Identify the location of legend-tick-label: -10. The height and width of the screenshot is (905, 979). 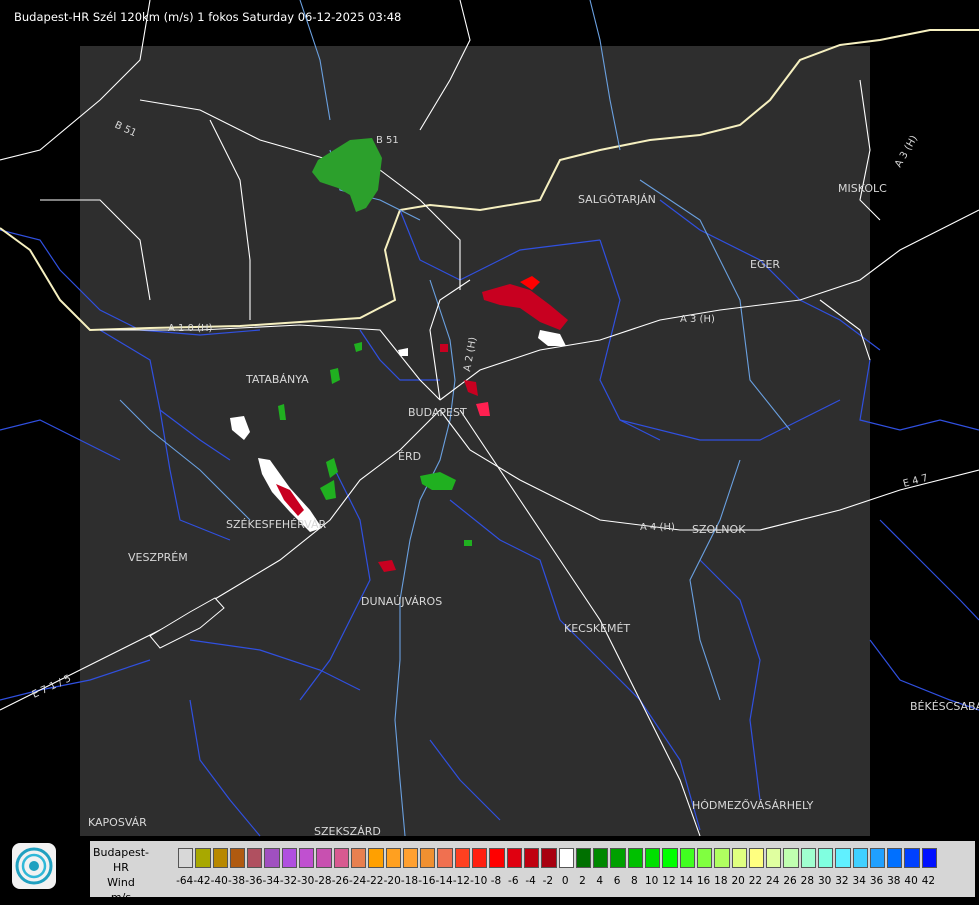
(479, 881).